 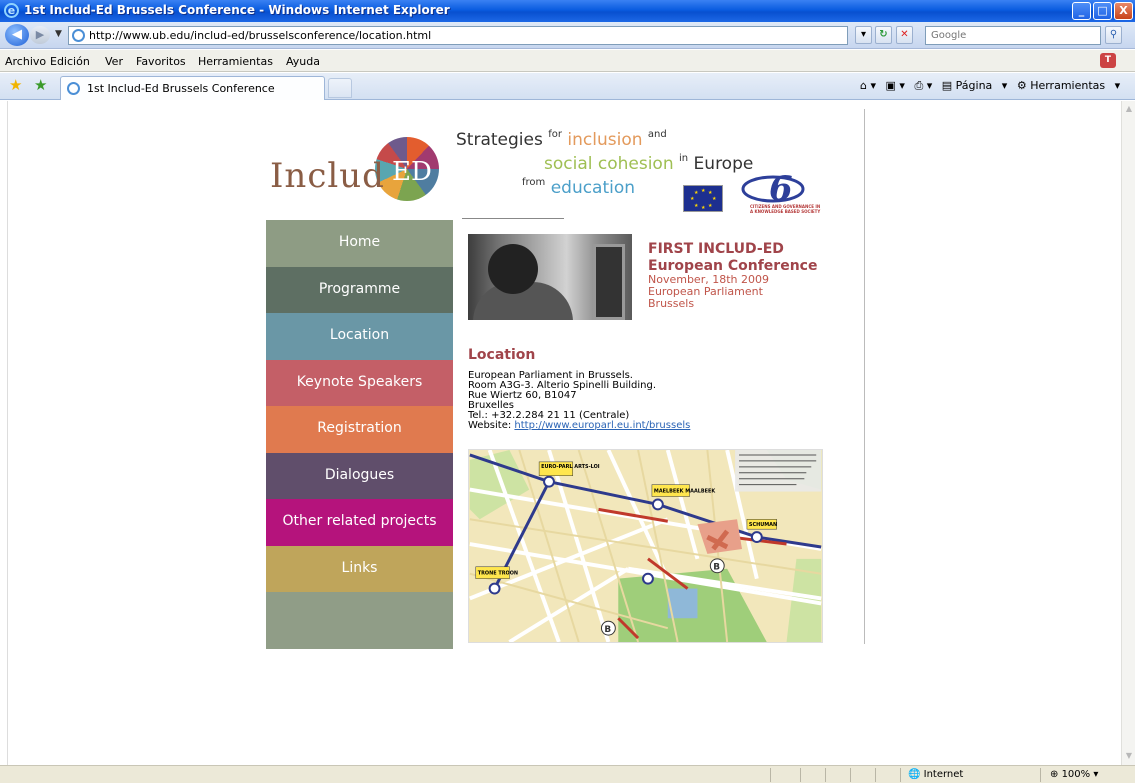 What do you see at coordinates (1108, 60) in the screenshot?
I see `translate-icon: T` at bounding box center [1108, 60].